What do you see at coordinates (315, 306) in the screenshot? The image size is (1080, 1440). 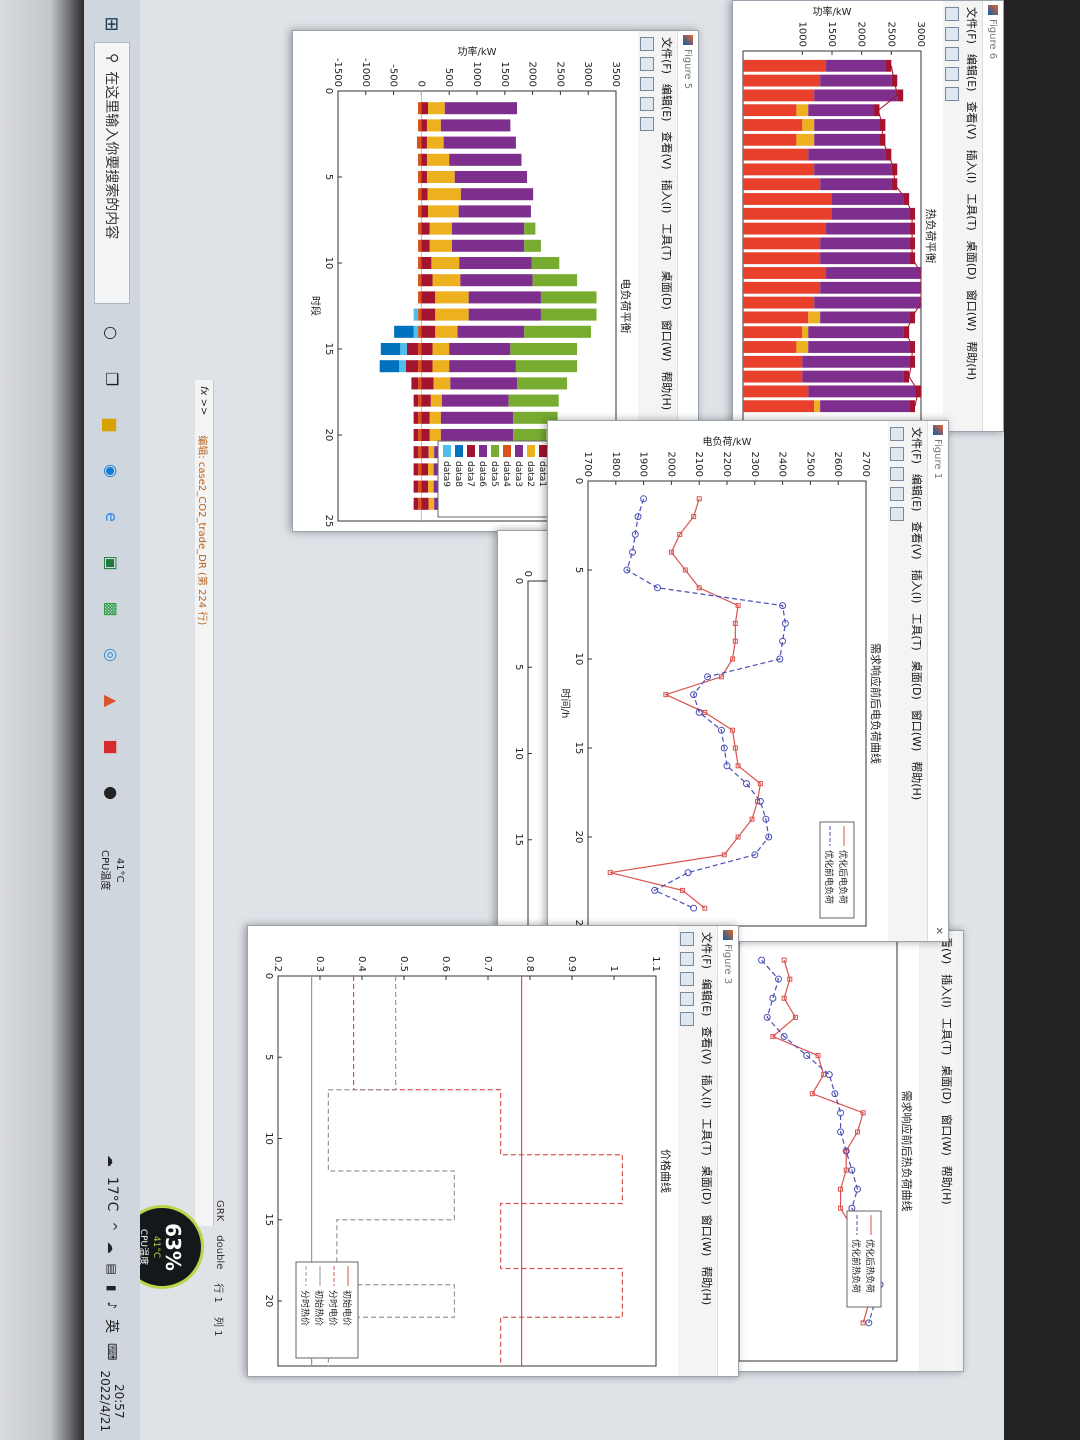 I see `x-axis-label: 时段` at bounding box center [315, 306].